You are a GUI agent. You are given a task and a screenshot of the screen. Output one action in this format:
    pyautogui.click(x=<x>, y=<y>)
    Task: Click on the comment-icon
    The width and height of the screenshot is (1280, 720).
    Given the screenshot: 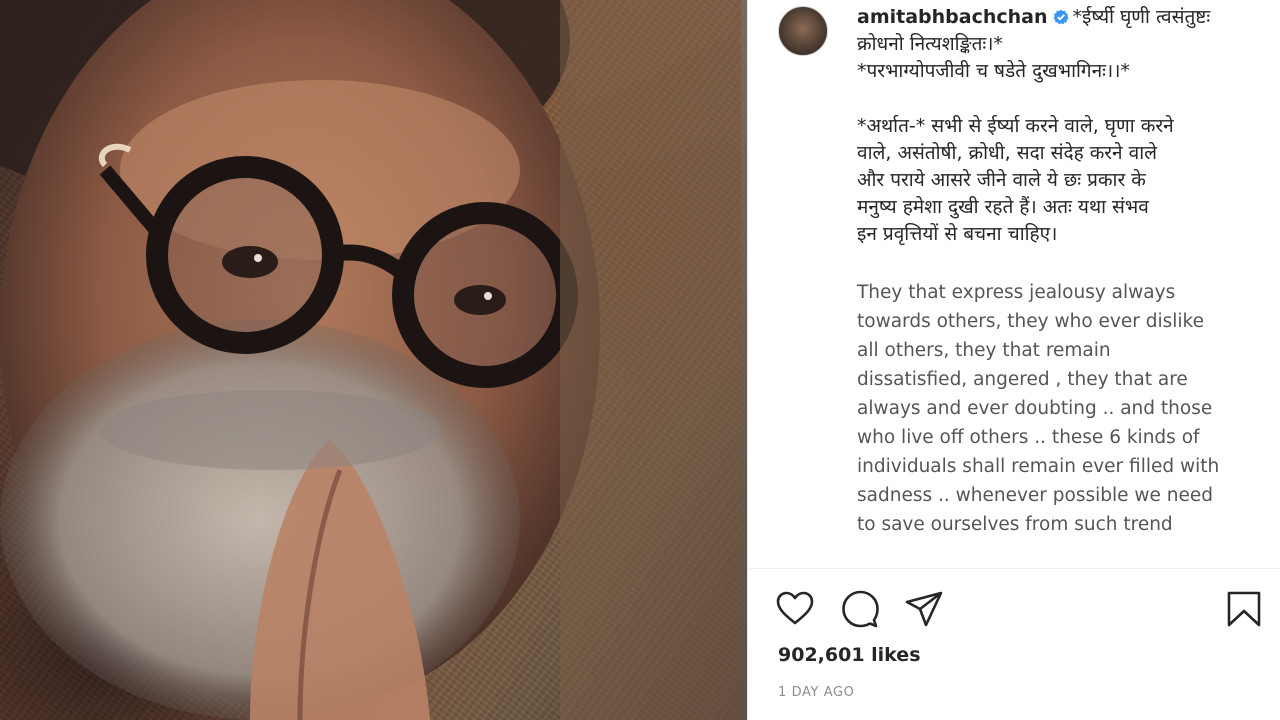 What is the action you would take?
    pyautogui.click(x=860, y=609)
    